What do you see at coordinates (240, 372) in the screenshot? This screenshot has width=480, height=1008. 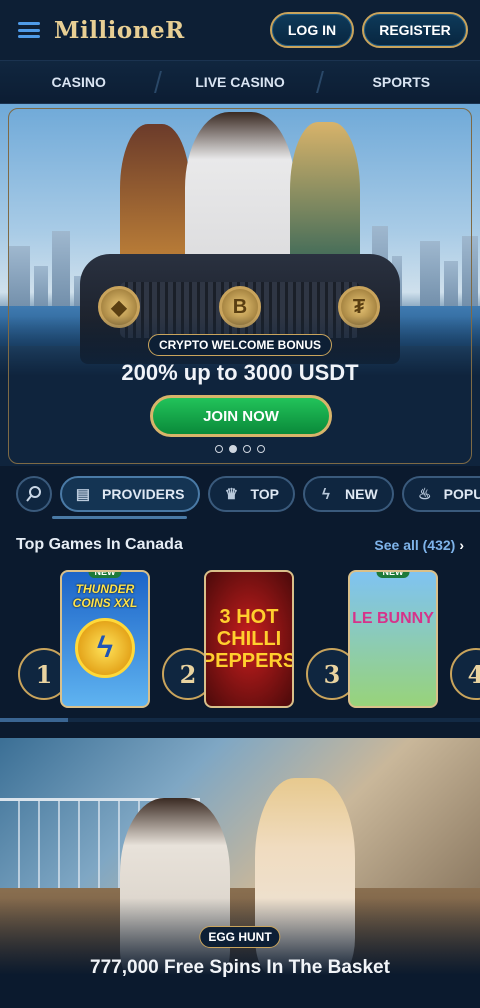 I see `hero-title: 200% up to 3000 USDT` at bounding box center [240, 372].